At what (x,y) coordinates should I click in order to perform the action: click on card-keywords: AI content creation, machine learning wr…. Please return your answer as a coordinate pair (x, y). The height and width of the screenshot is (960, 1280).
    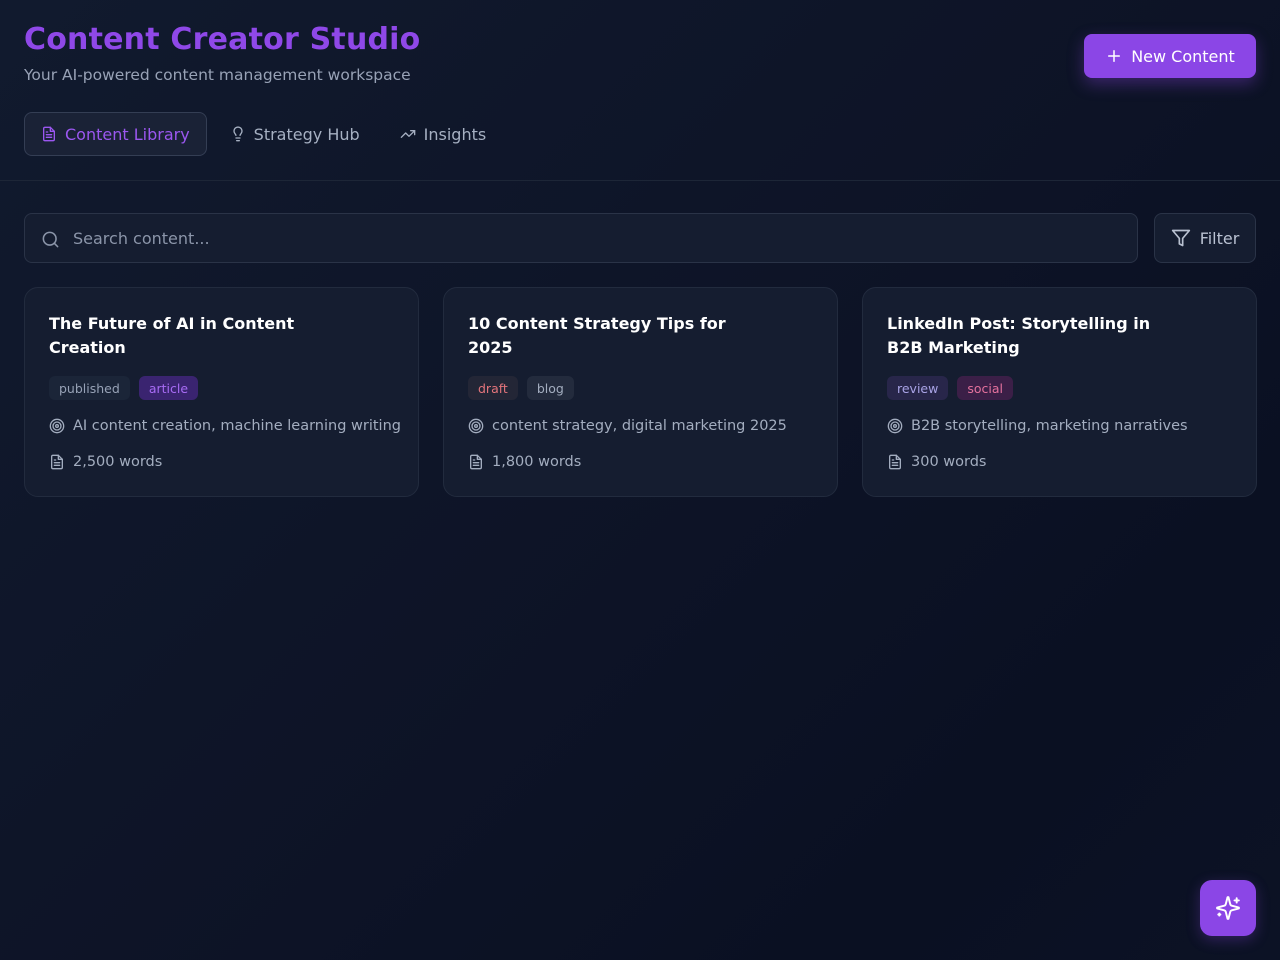
    Looking at the image, I should click on (225, 426).